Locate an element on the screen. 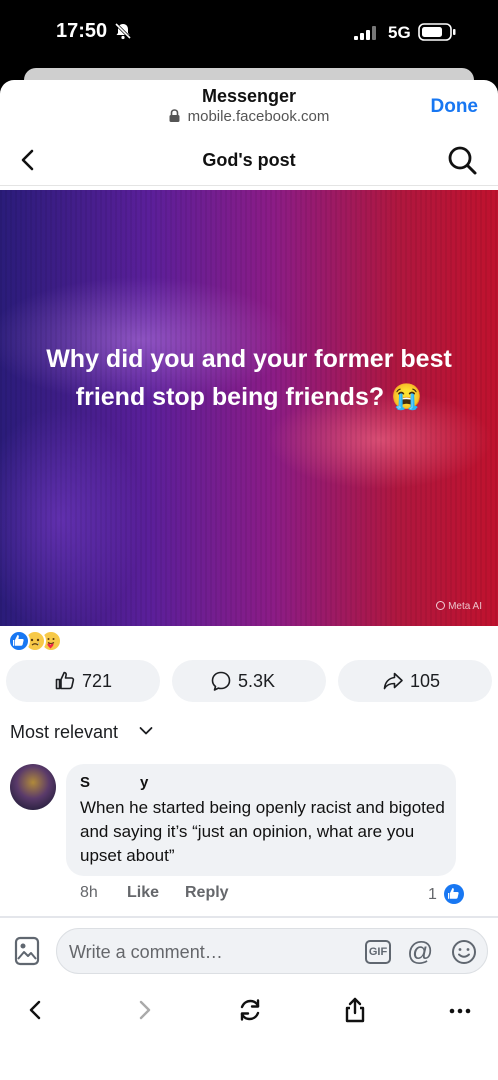  comment-icon is located at coordinates (221, 681).